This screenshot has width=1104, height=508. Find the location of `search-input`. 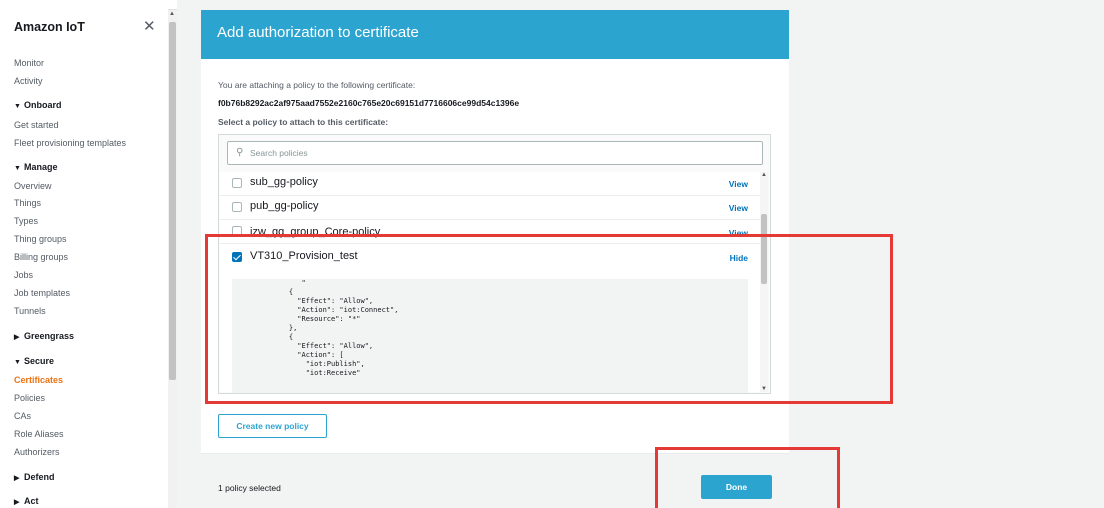

search-input is located at coordinates (500, 153).